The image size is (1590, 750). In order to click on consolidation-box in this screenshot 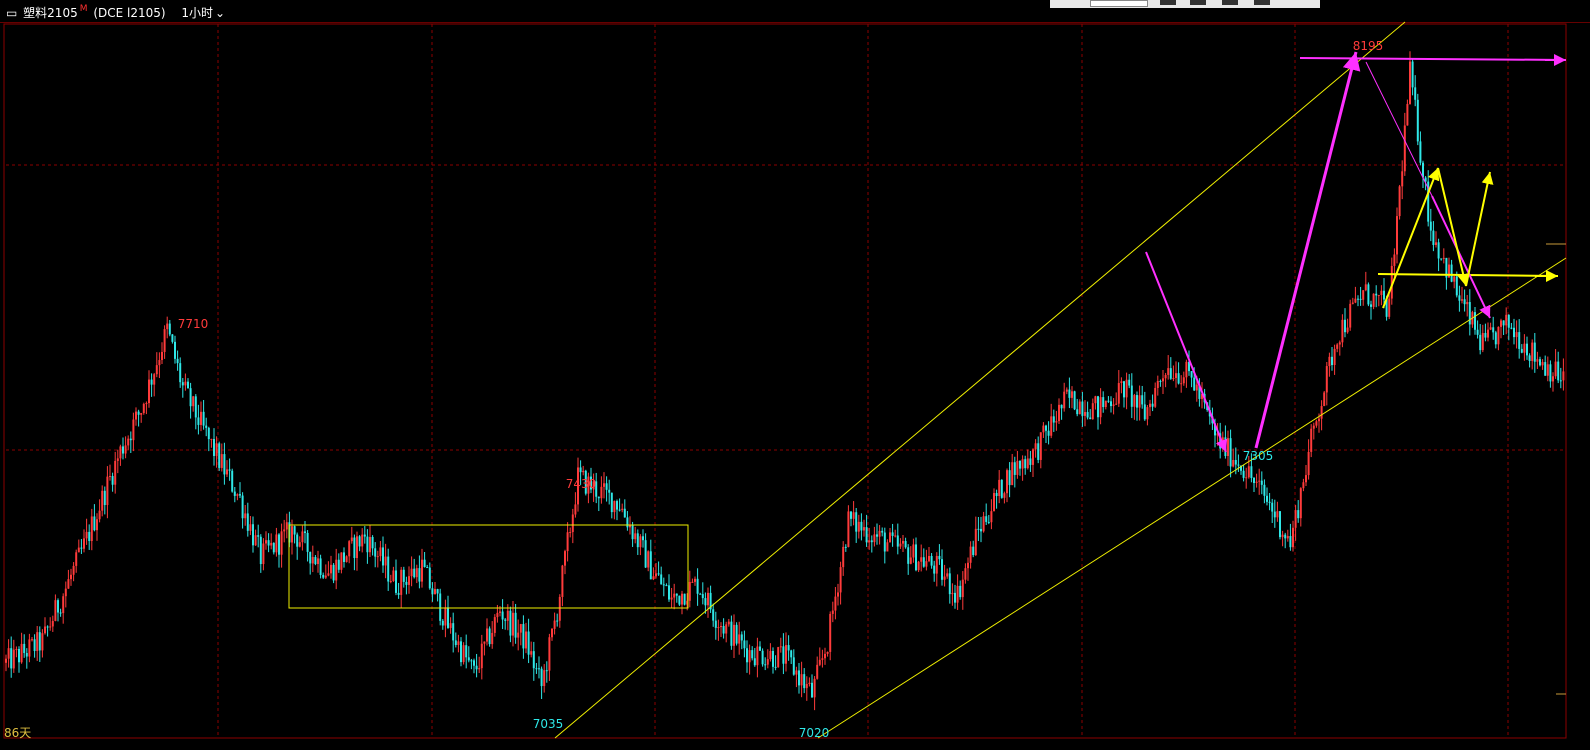, I will do `click(488, 566)`.